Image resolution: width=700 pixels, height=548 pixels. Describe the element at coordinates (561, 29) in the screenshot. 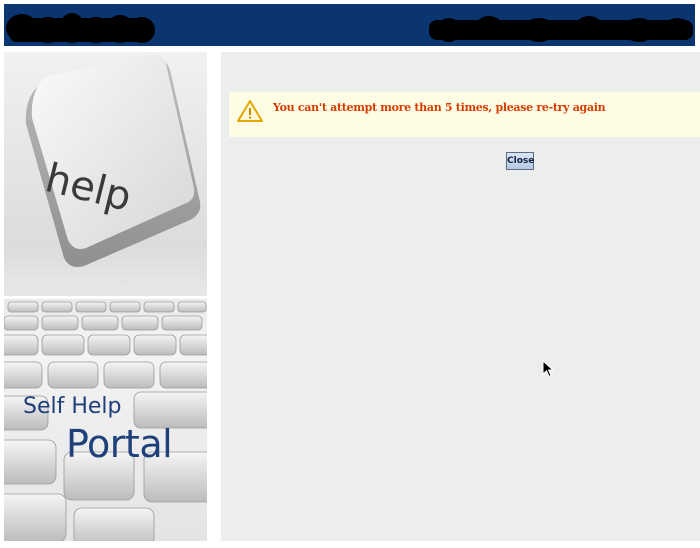

I see `brand-tagline` at that location.